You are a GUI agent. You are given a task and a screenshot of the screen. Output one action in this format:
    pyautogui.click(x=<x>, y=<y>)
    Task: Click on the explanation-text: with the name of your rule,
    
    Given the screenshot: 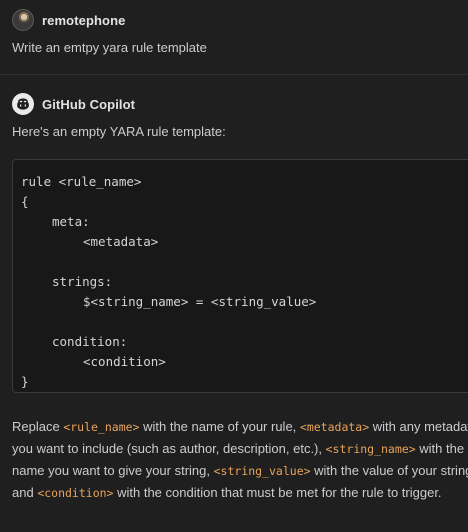 What is the action you would take?
    pyautogui.click(x=219, y=426)
    